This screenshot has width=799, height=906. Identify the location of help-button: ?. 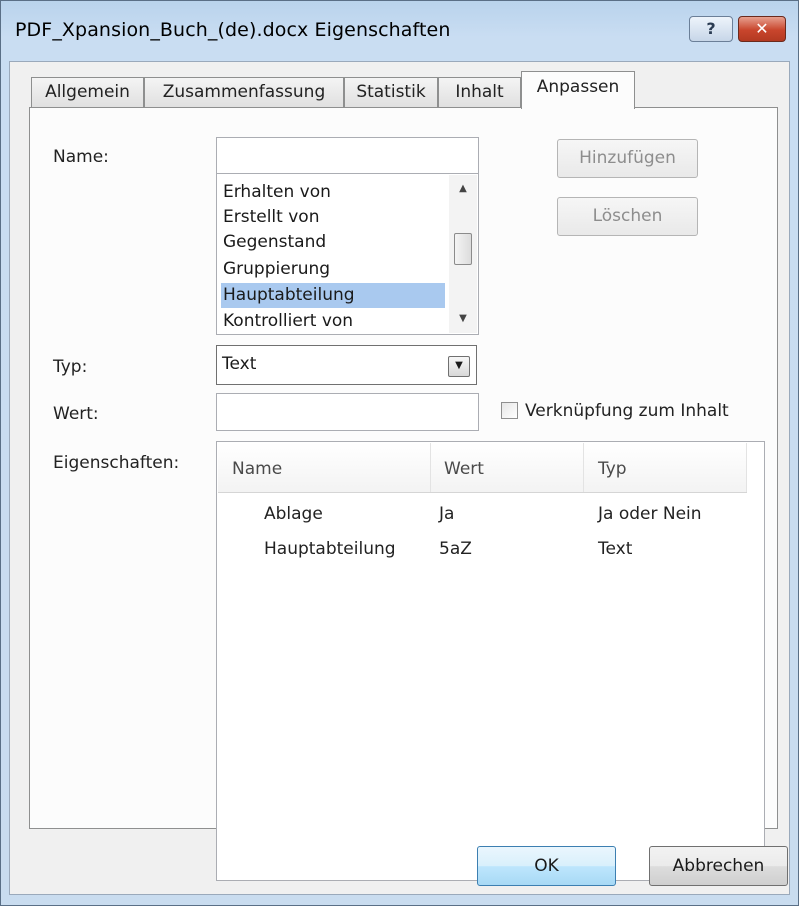
(711, 29).